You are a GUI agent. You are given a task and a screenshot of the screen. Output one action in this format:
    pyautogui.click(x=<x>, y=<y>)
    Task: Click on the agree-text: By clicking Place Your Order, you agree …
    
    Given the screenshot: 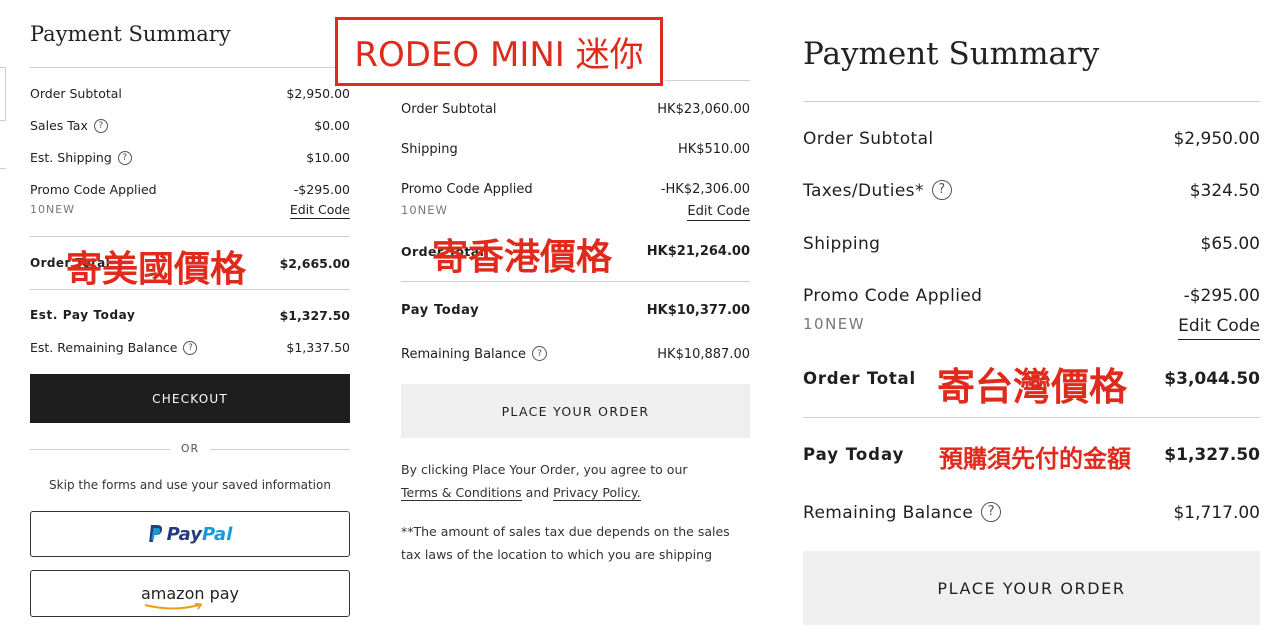 What is the action you would take?
    pyautogui.click(x=544, y=469)
    